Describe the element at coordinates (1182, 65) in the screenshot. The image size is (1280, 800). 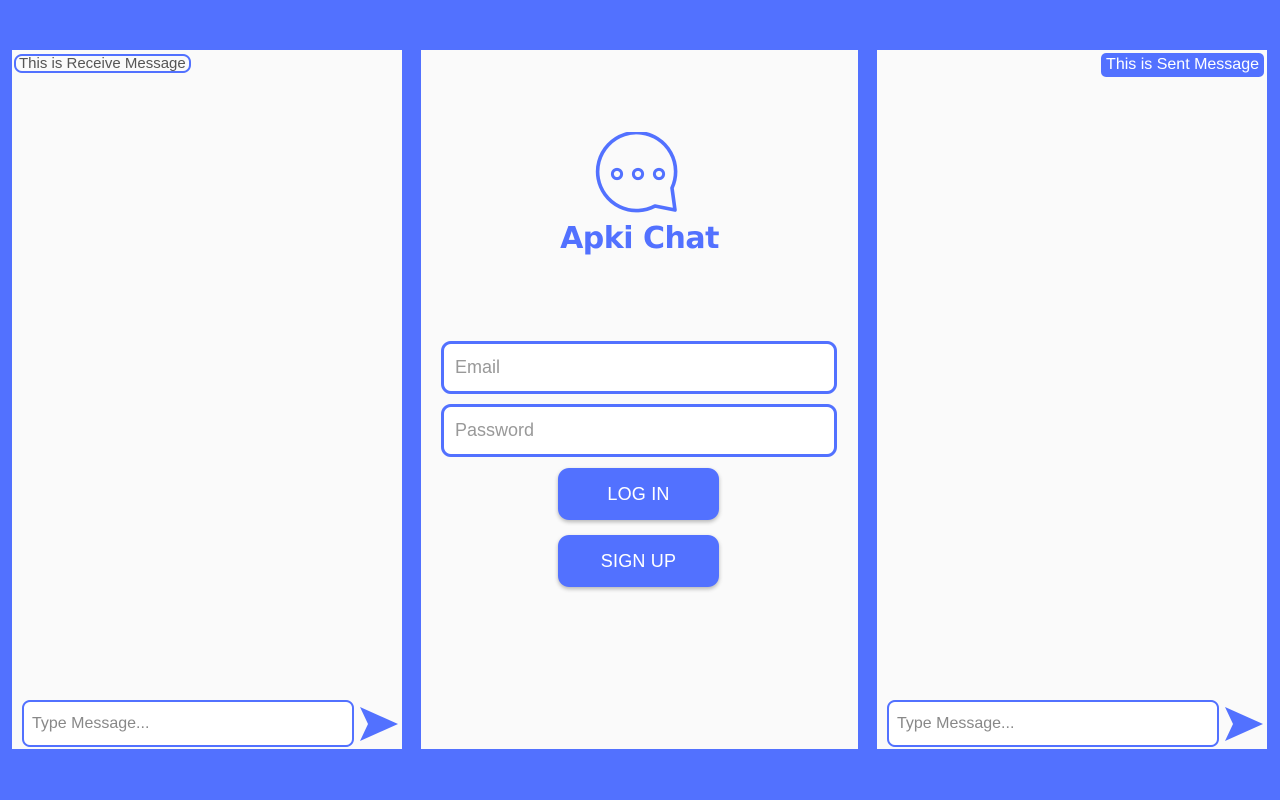
I see `sent-message-bubble: This is Sent Message` at that location.